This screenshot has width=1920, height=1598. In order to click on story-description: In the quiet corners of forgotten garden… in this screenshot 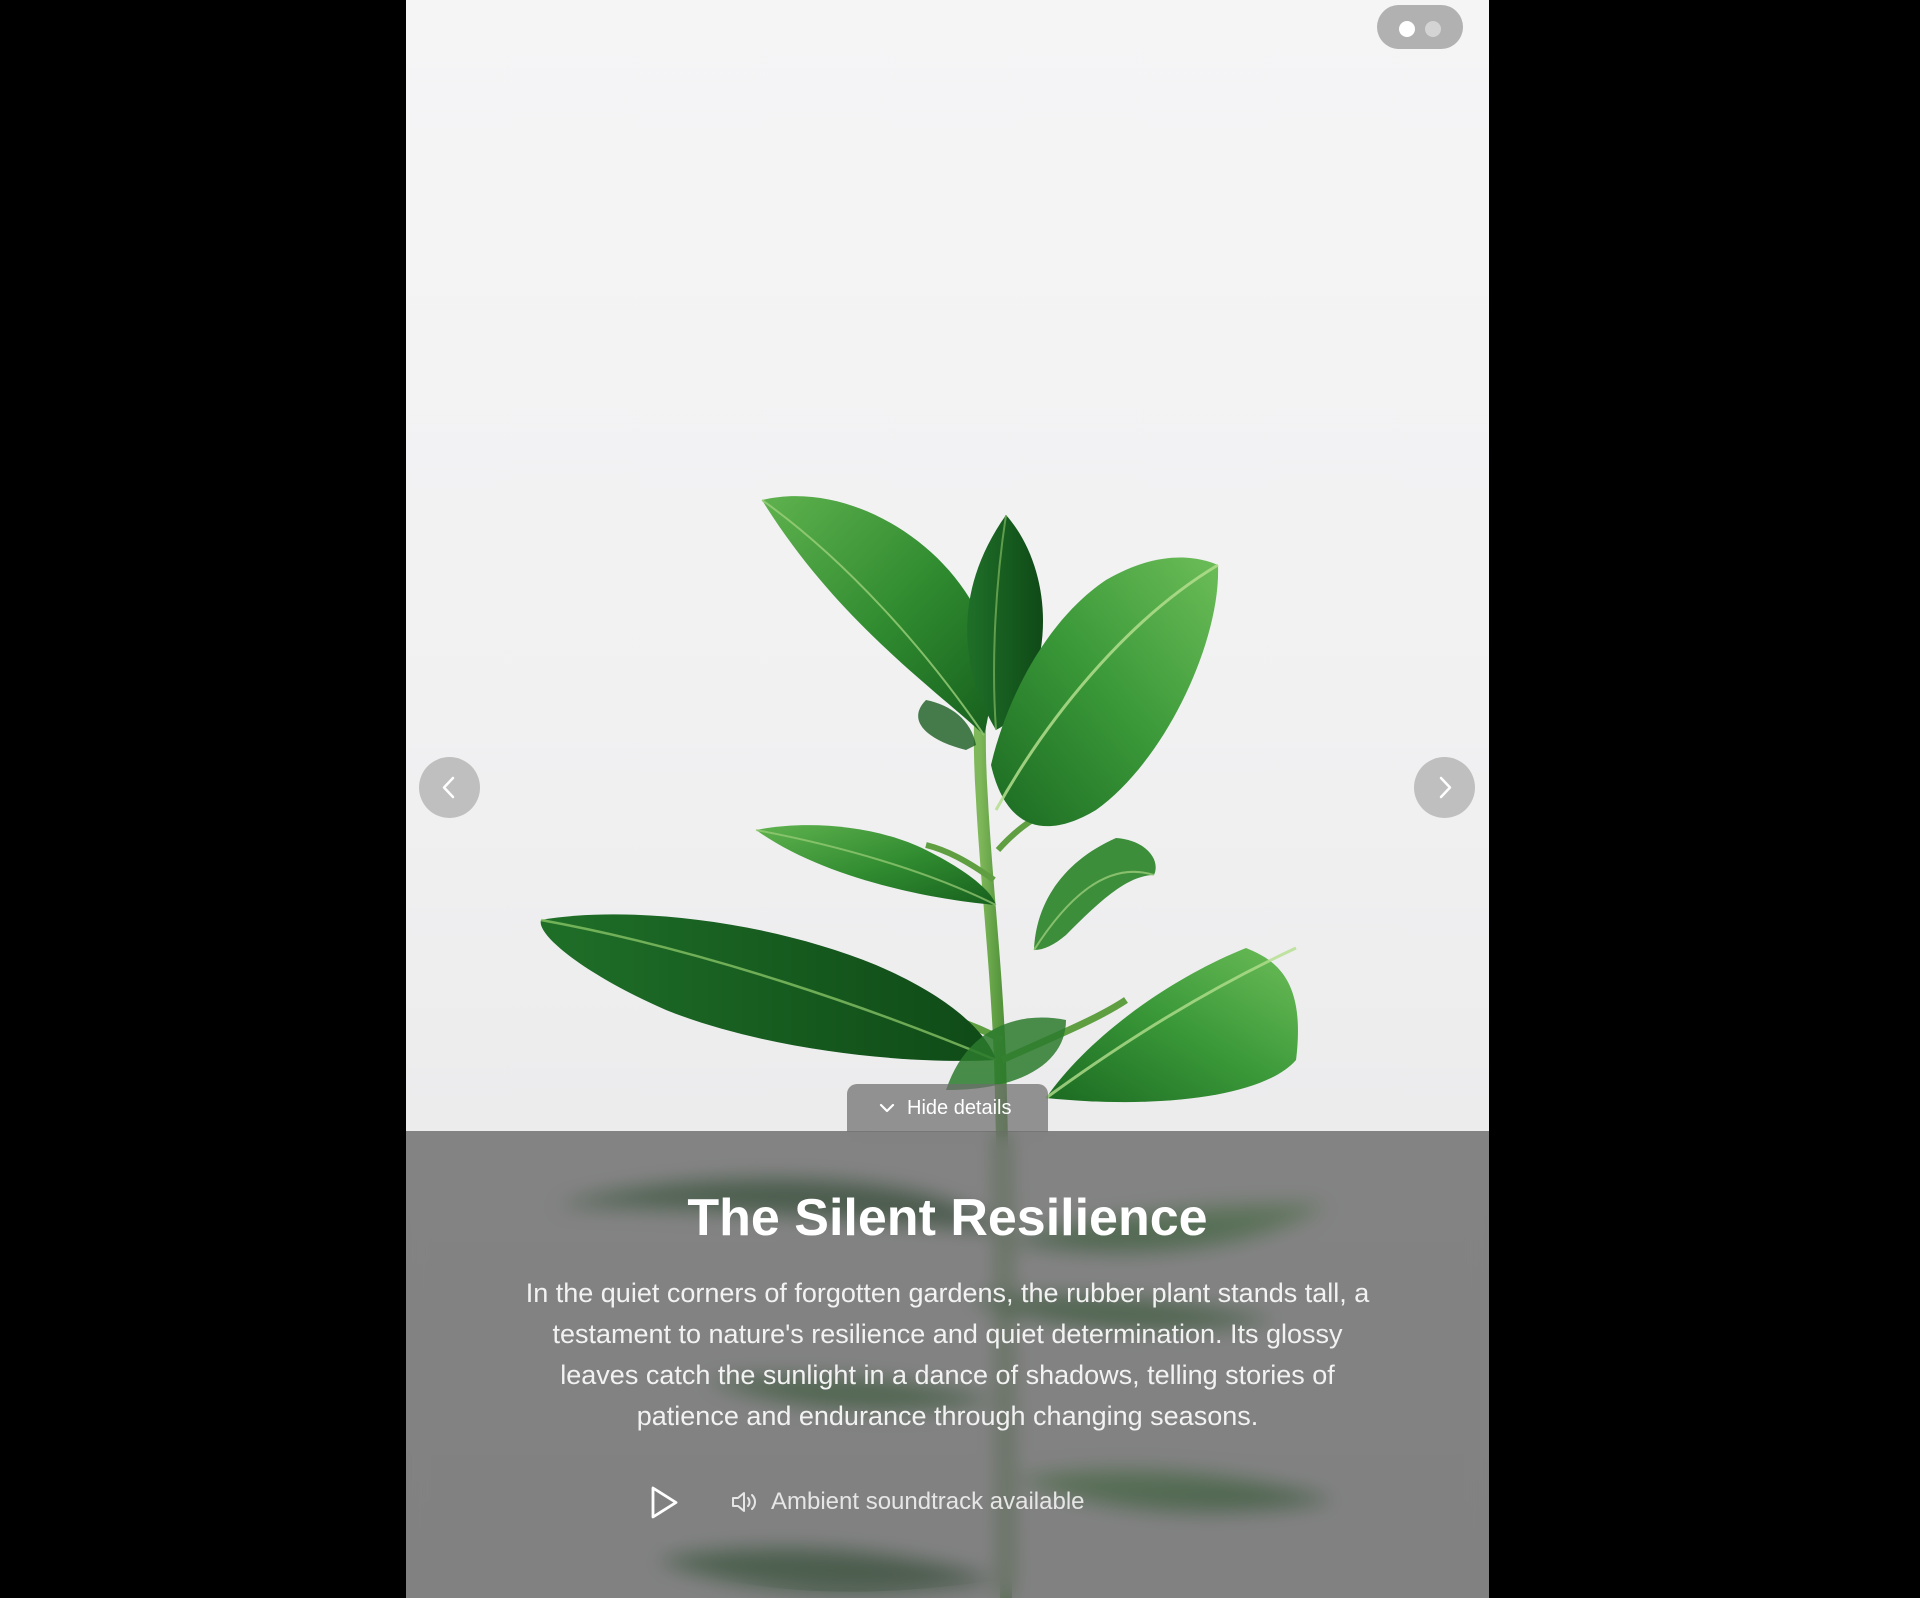, I will do `click(947, 1354)`.